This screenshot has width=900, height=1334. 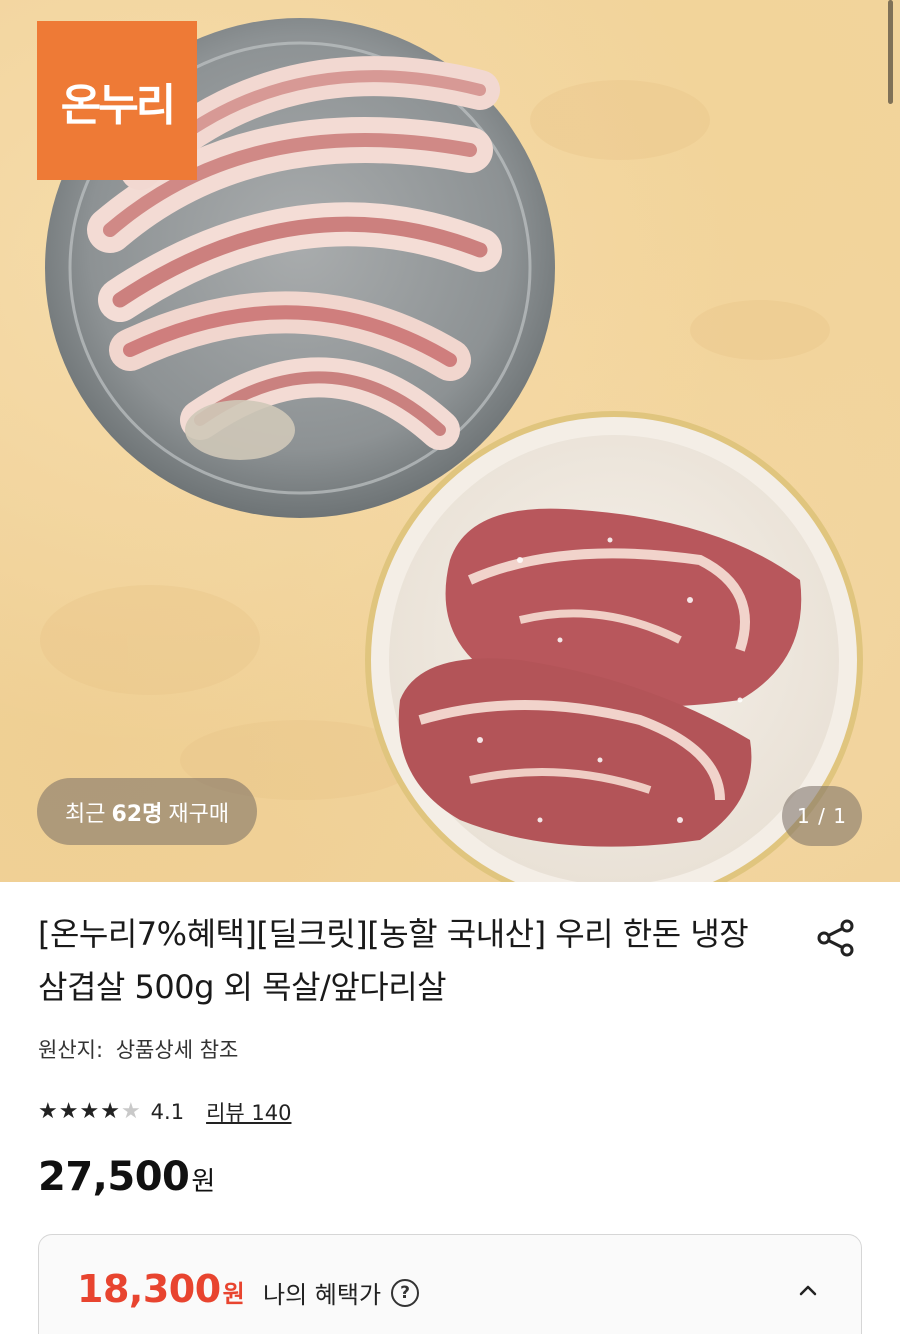 I want to click on star-rating: ★ ★ ★ ★ ★, so click(x=89, y=1112).